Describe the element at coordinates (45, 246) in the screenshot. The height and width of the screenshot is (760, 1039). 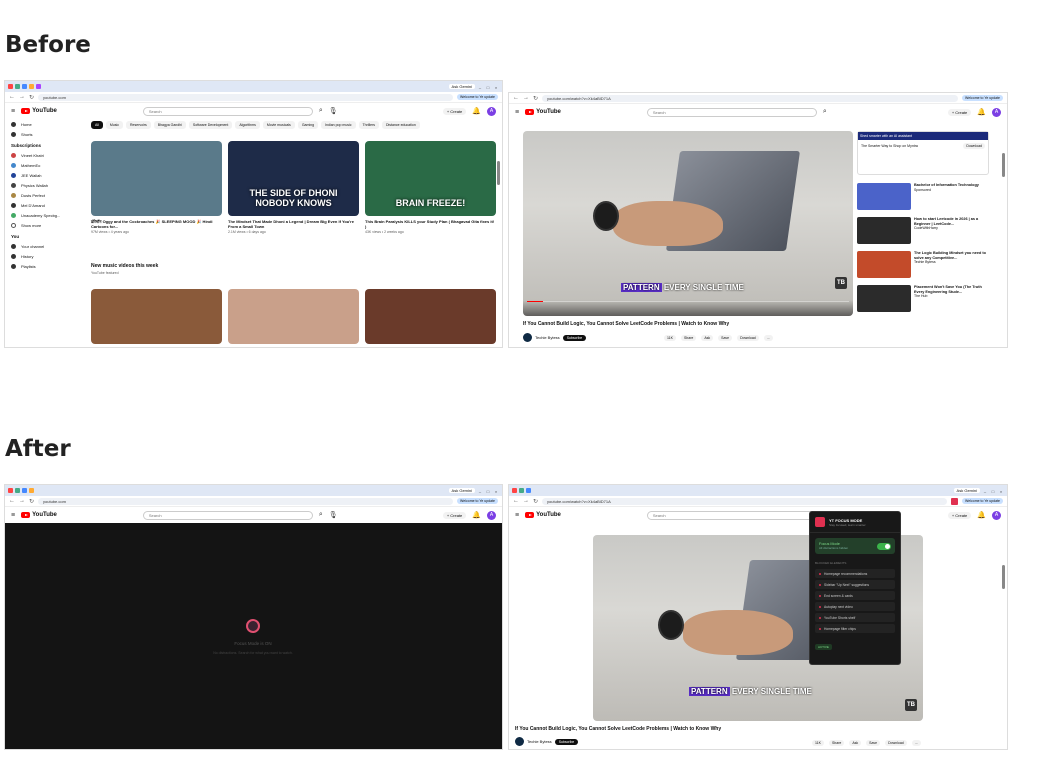
I see `sidebar-item-your-channel: Your channel` at that location.